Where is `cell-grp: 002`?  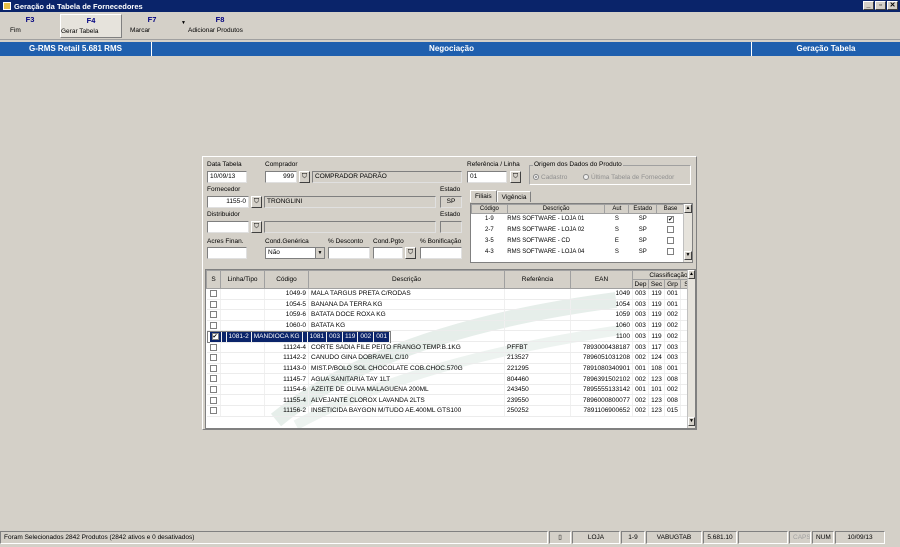 cell-grp: 002 is located at coordinates (366, 338).